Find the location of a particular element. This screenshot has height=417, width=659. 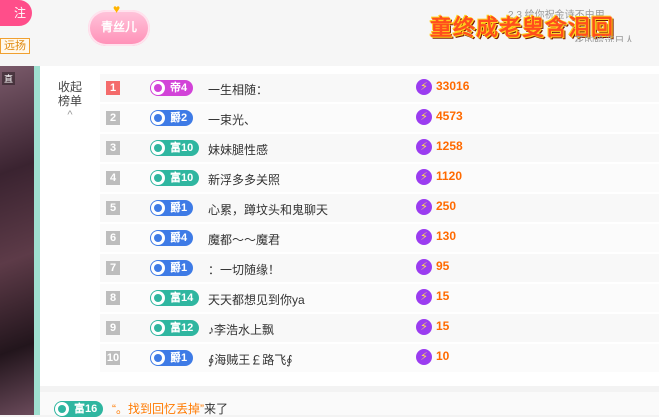

follow-button: 注 is located at coordinates (16, 13).